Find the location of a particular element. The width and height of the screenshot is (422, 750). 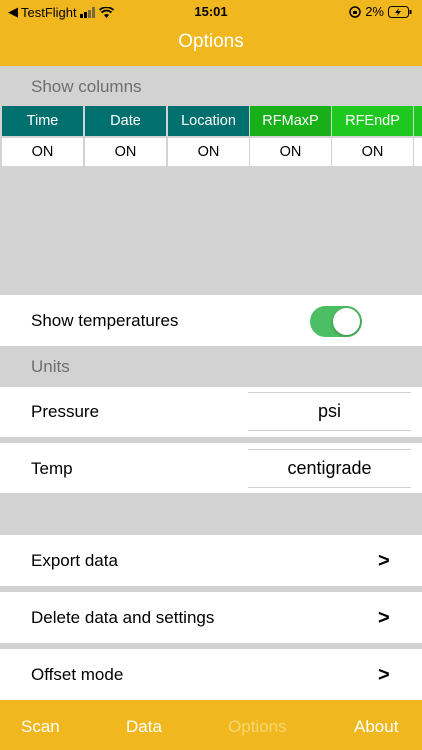

rotation-lock-icon is located at coordinates (355, 11).